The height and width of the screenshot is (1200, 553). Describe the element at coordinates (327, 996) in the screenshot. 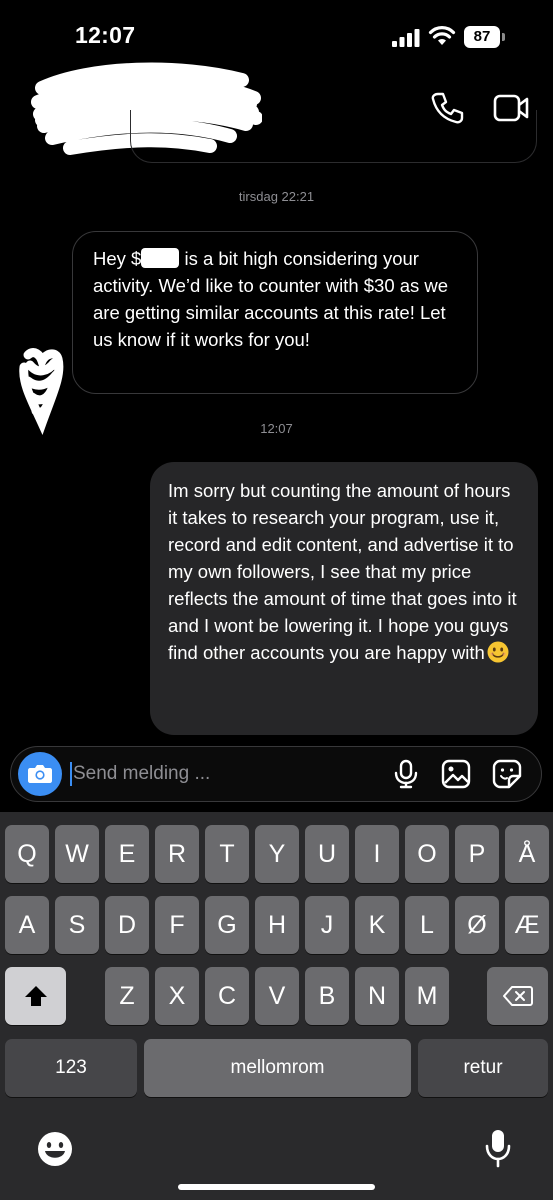

I see `key-b: B` at that location.